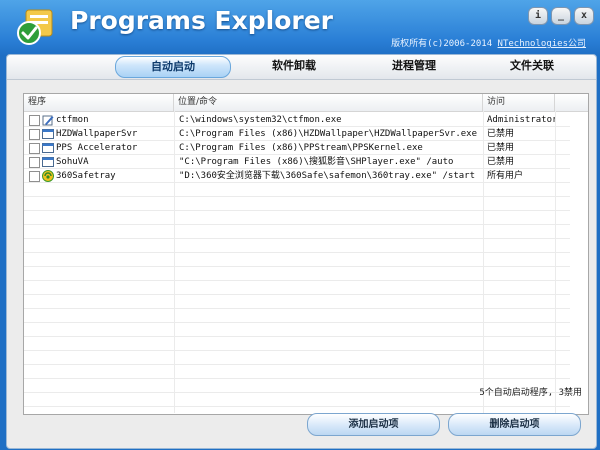 The image size is (600, 450). I want to click on program-name: PPS Accelerator, so click(97, 148).